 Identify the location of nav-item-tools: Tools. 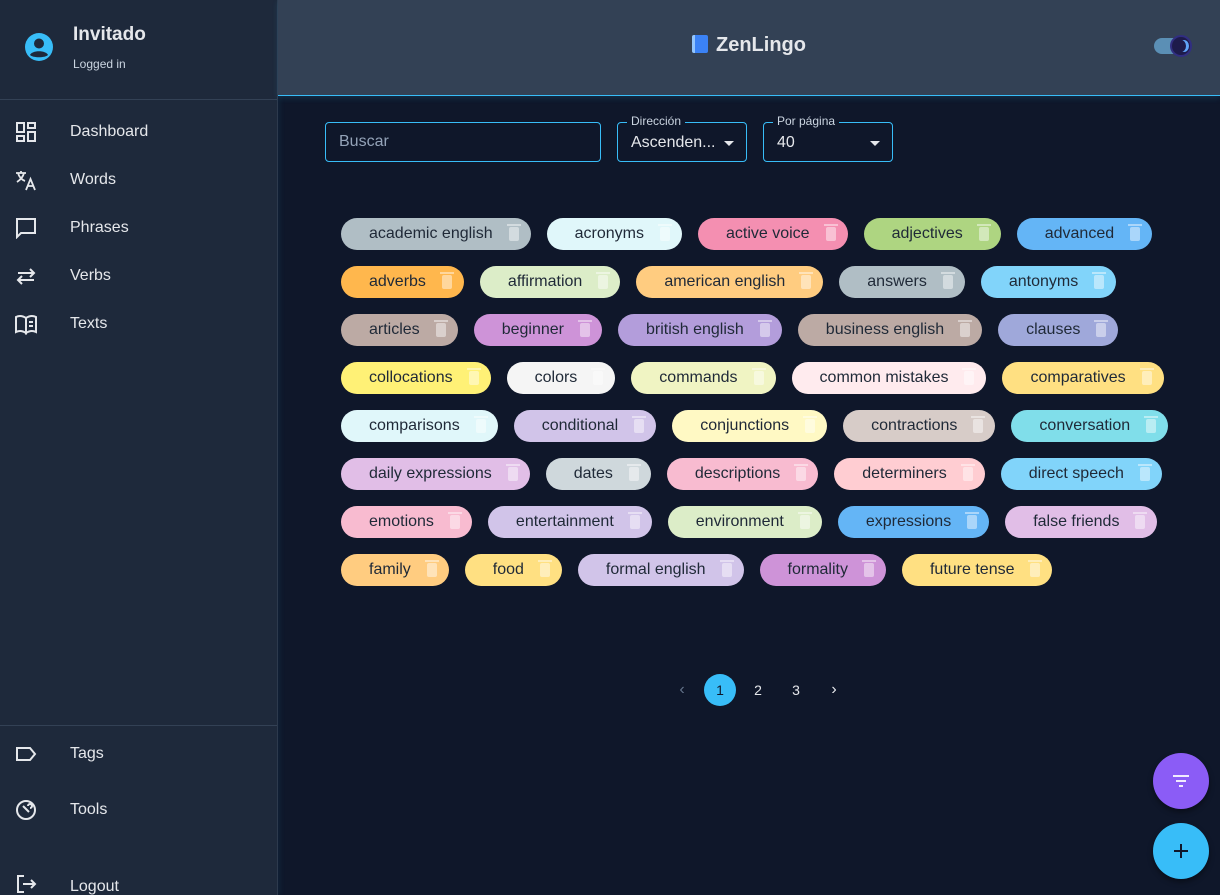
(138, 810).